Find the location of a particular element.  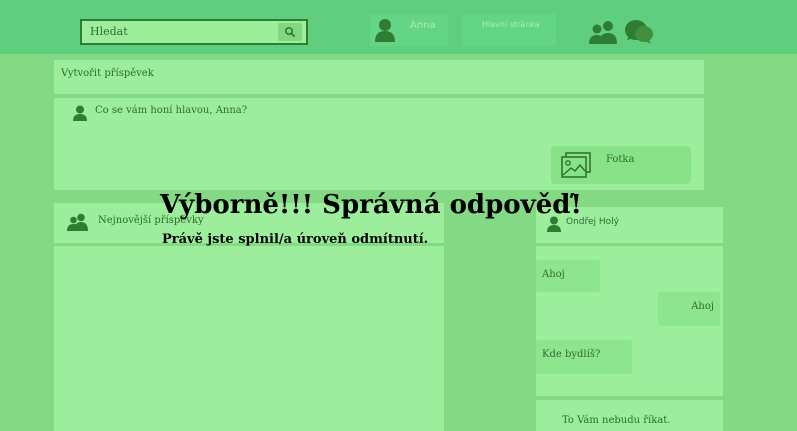

search-icon is located at coordinates (290, 32).